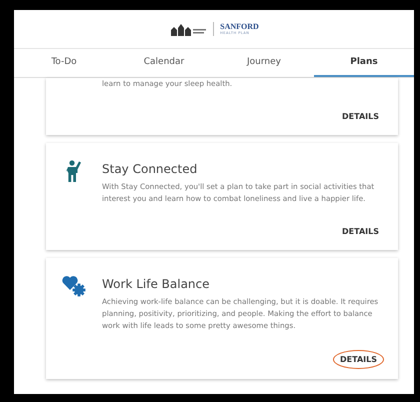 The image size is (420, 402). Describe the element at coordinates (239, 26) in the screenshot. I see `brand-name: SANFORD` at that location.